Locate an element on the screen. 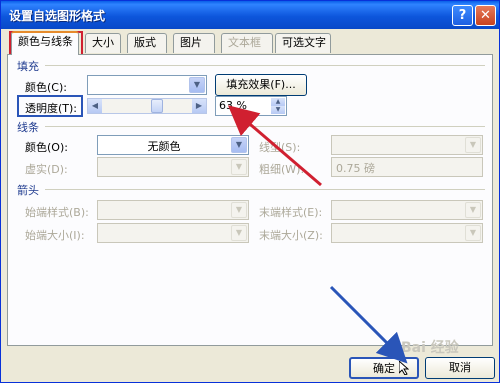 This screenshot has height=383, width=500. mouse-cursor-icon is located at coordinates (404, 367).